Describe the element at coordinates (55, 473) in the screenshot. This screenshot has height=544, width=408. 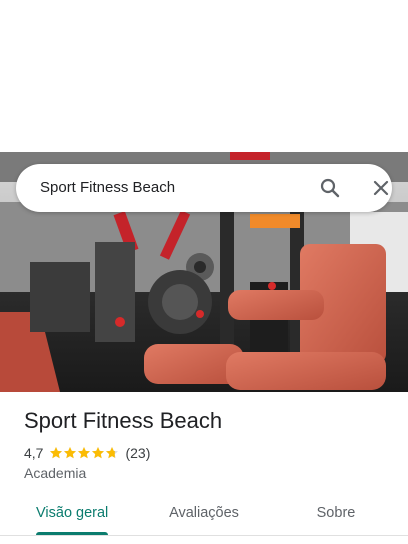
I see `place-category: Academia` at that location.